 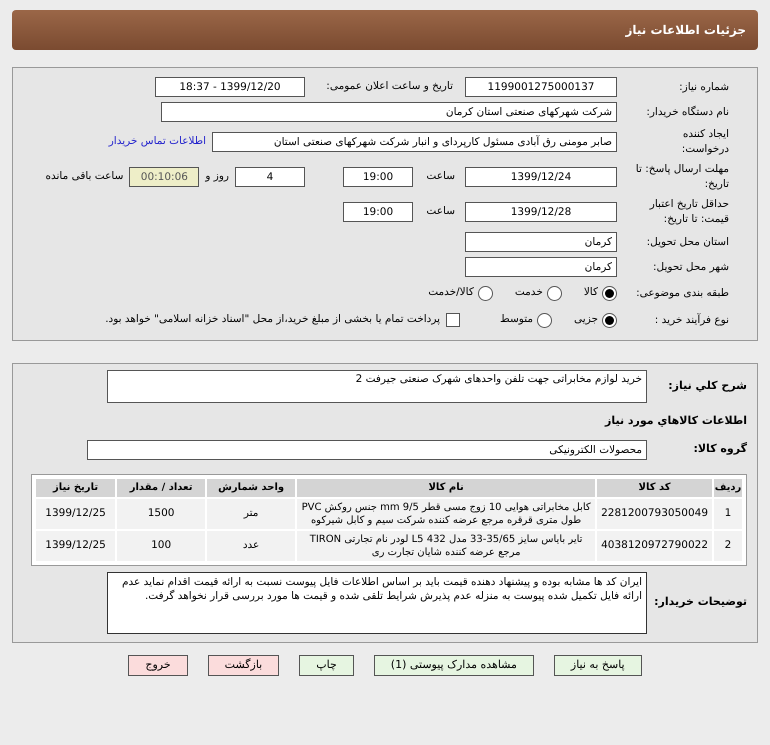 I want to click on text-field: شرکت شهرکهای صنعتی استان کرمان, so click(x=389, y=112).